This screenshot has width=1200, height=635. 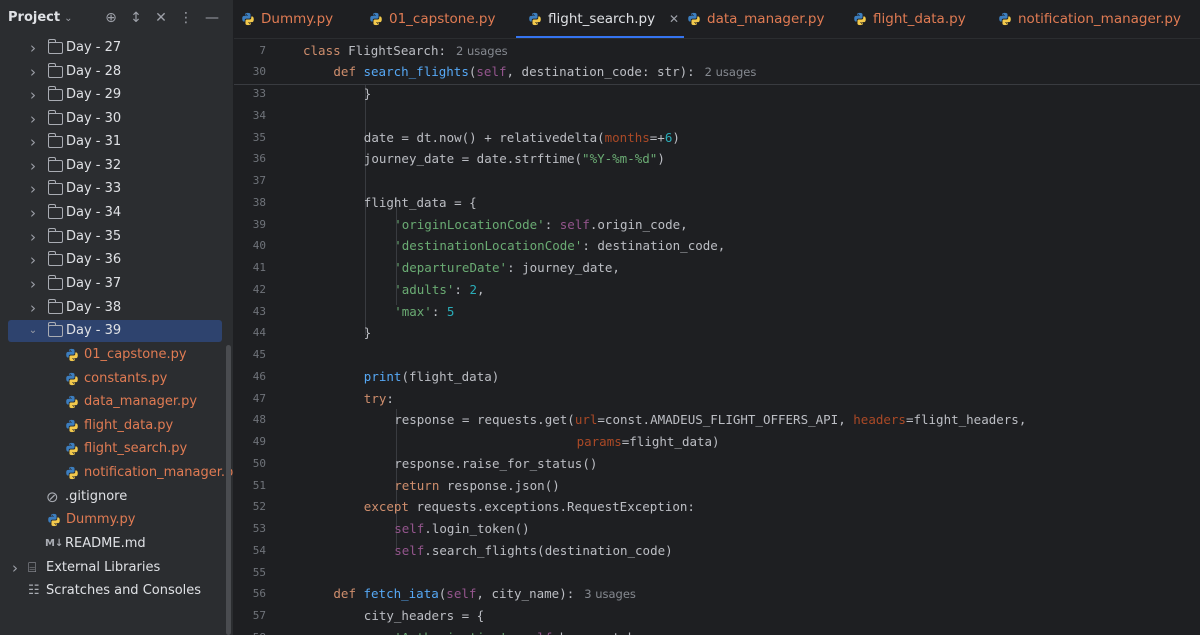 I want to click on code-token: =flight_headers,, so click(x=966, y=420).